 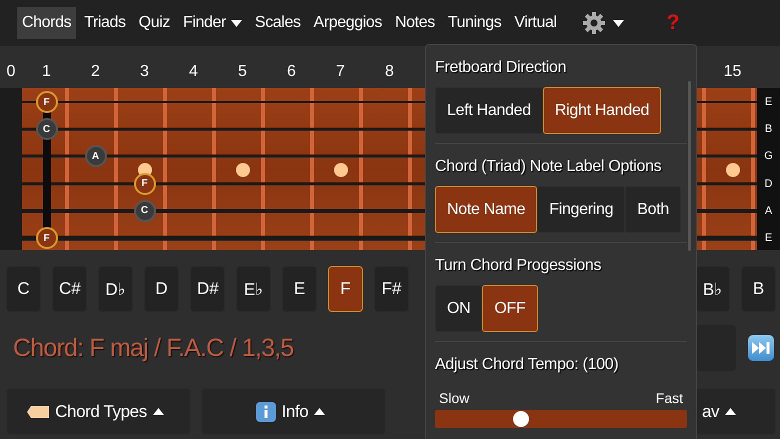 I want to click on nav-tab: Scales, so click(x=278, y=23).